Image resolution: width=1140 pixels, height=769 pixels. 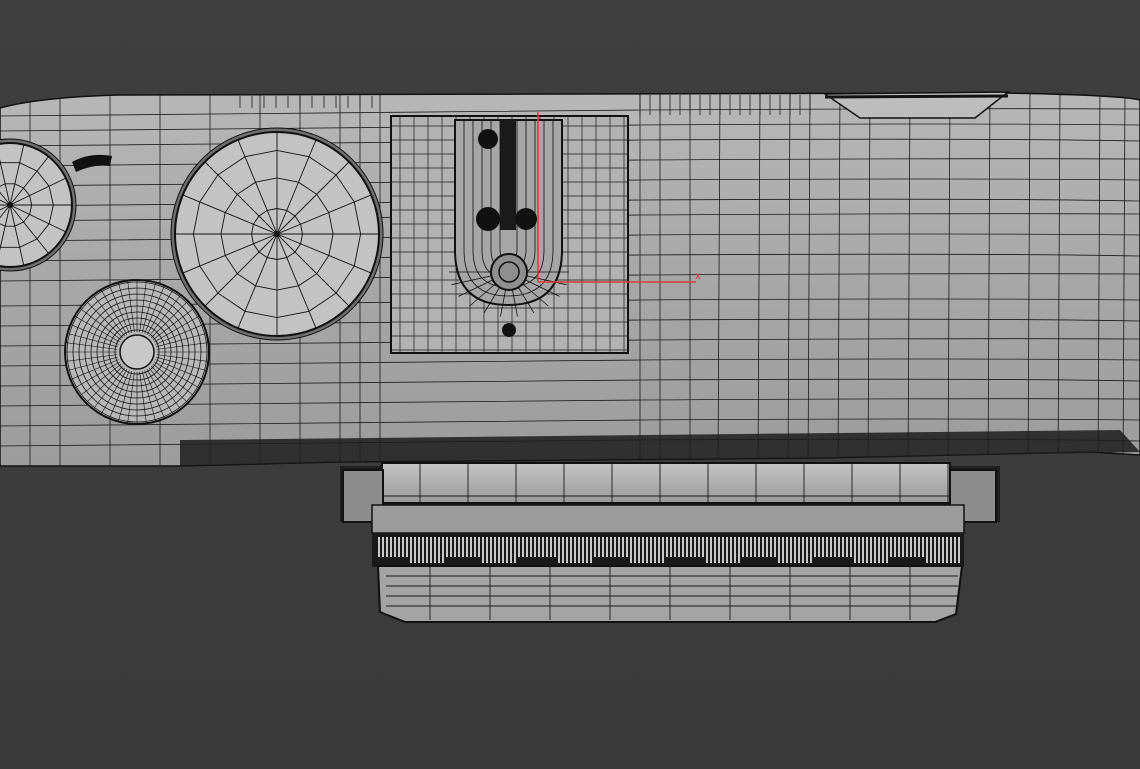 I want to click on control-dial, so click(x=137, y=352).